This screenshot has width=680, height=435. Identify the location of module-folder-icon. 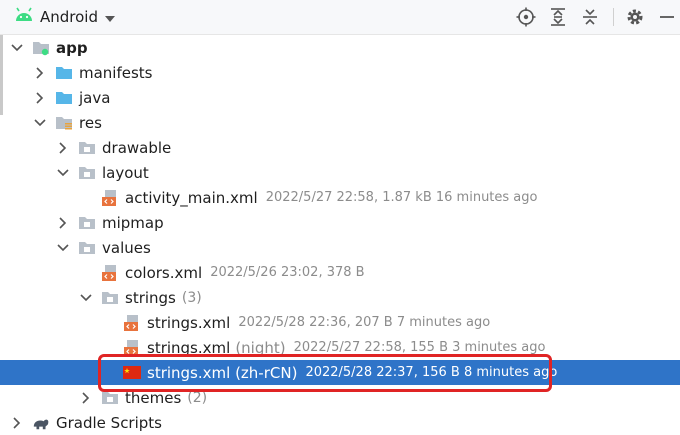
(41, 48).